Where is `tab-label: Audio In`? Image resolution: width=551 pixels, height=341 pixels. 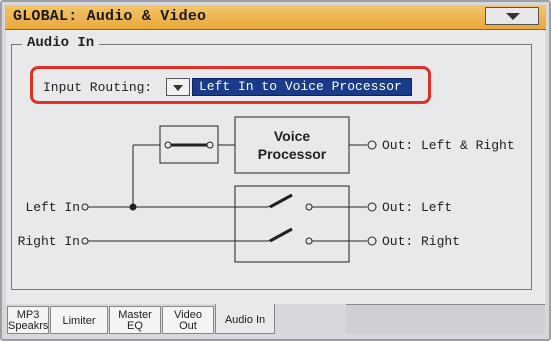
tab-label: Audio In is located at coordinates (245, 320).